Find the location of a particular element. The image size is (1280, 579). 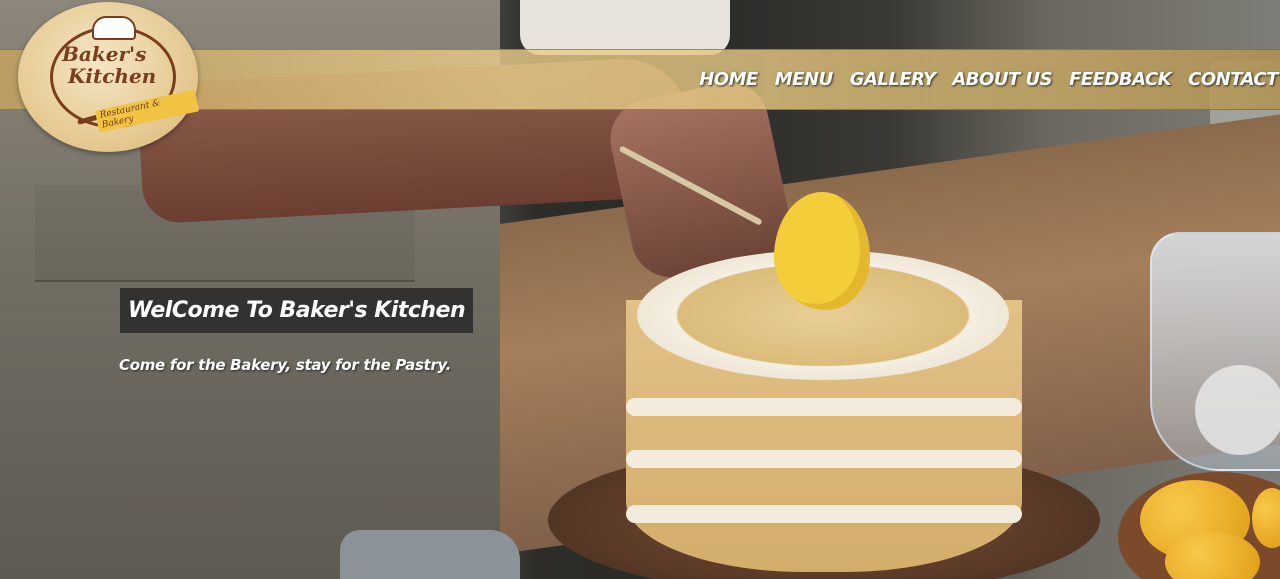

chef-hat-icon is located at coordinates (114, 28).